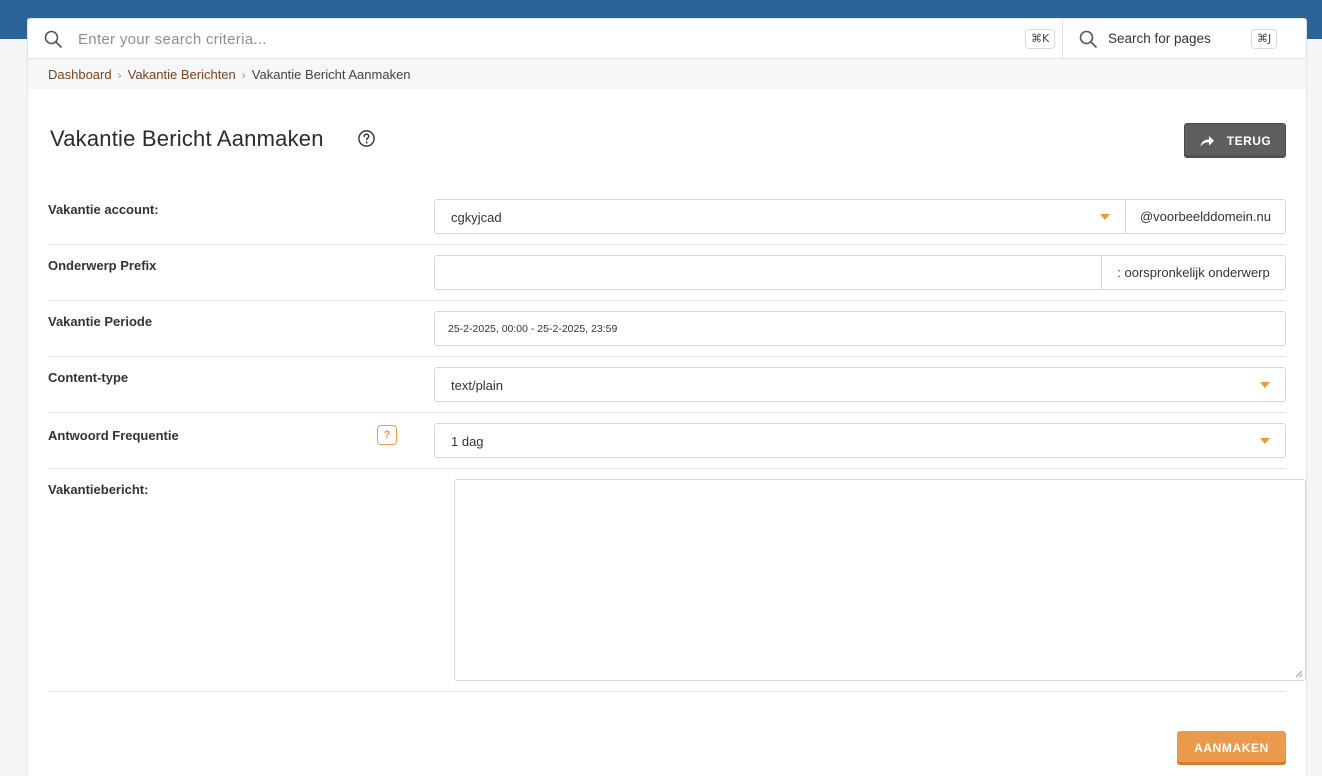 This screenshot has width=1322, height=776. Describe the element at coordinates (387, 435) in the screenshot. I see `frequency-help-icon: ?` at that location.